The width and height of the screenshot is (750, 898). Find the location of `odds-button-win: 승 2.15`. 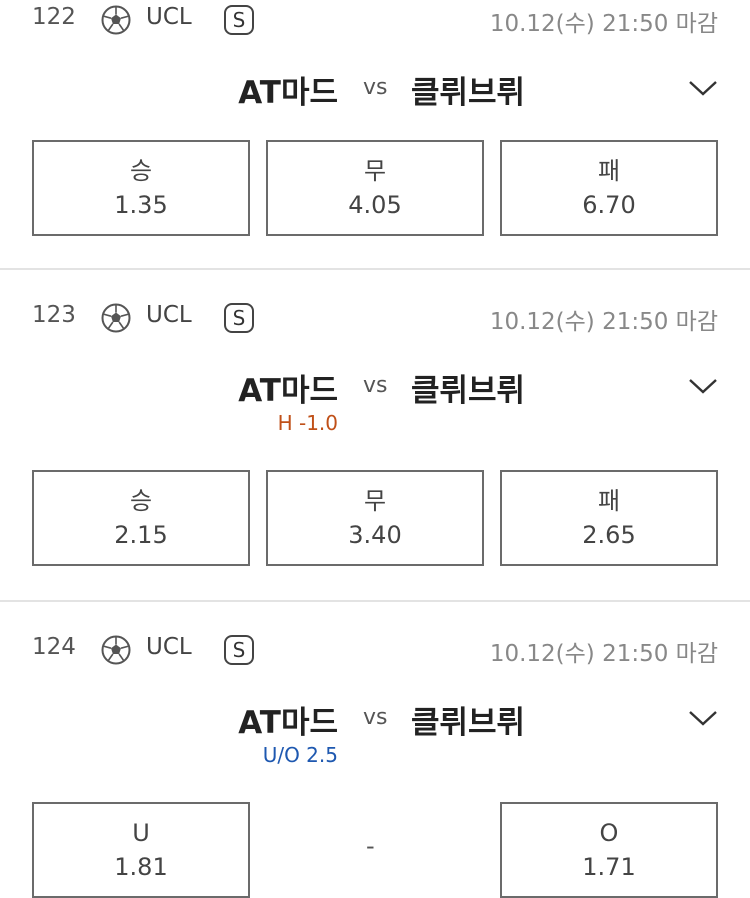

odds-button-win: 승 2.15 is located at coordinates (141, 518).